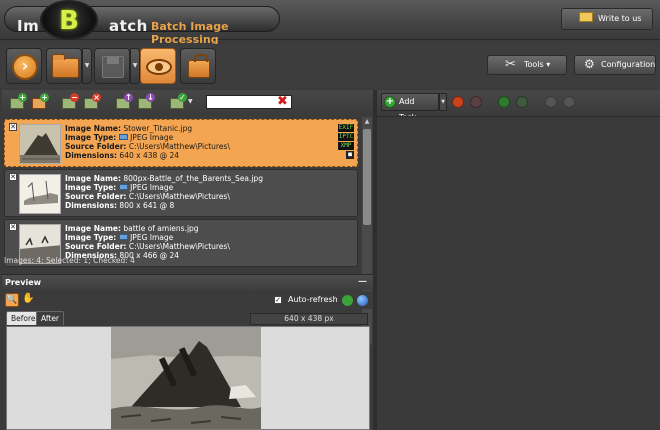  What do you see at coordinates (91, 155) in the screenshot?
I see `dims-label: Dimensions:` at bounding box center [91, 155].